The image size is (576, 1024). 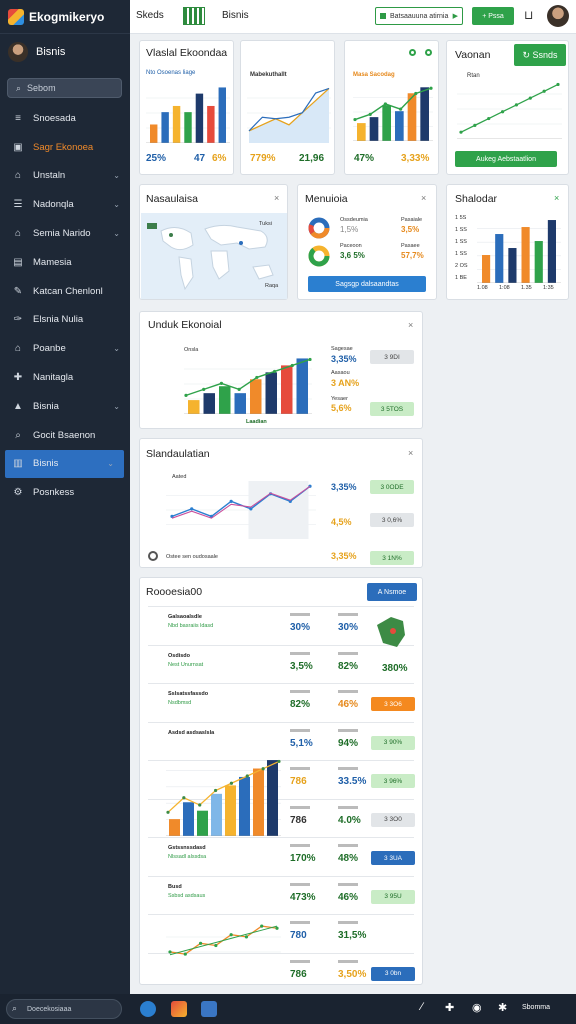 What do you see at coordinates (410, 246) in the screenshot?
I see `donut-right-label: Pasaee` at bounding box center [410, 246].